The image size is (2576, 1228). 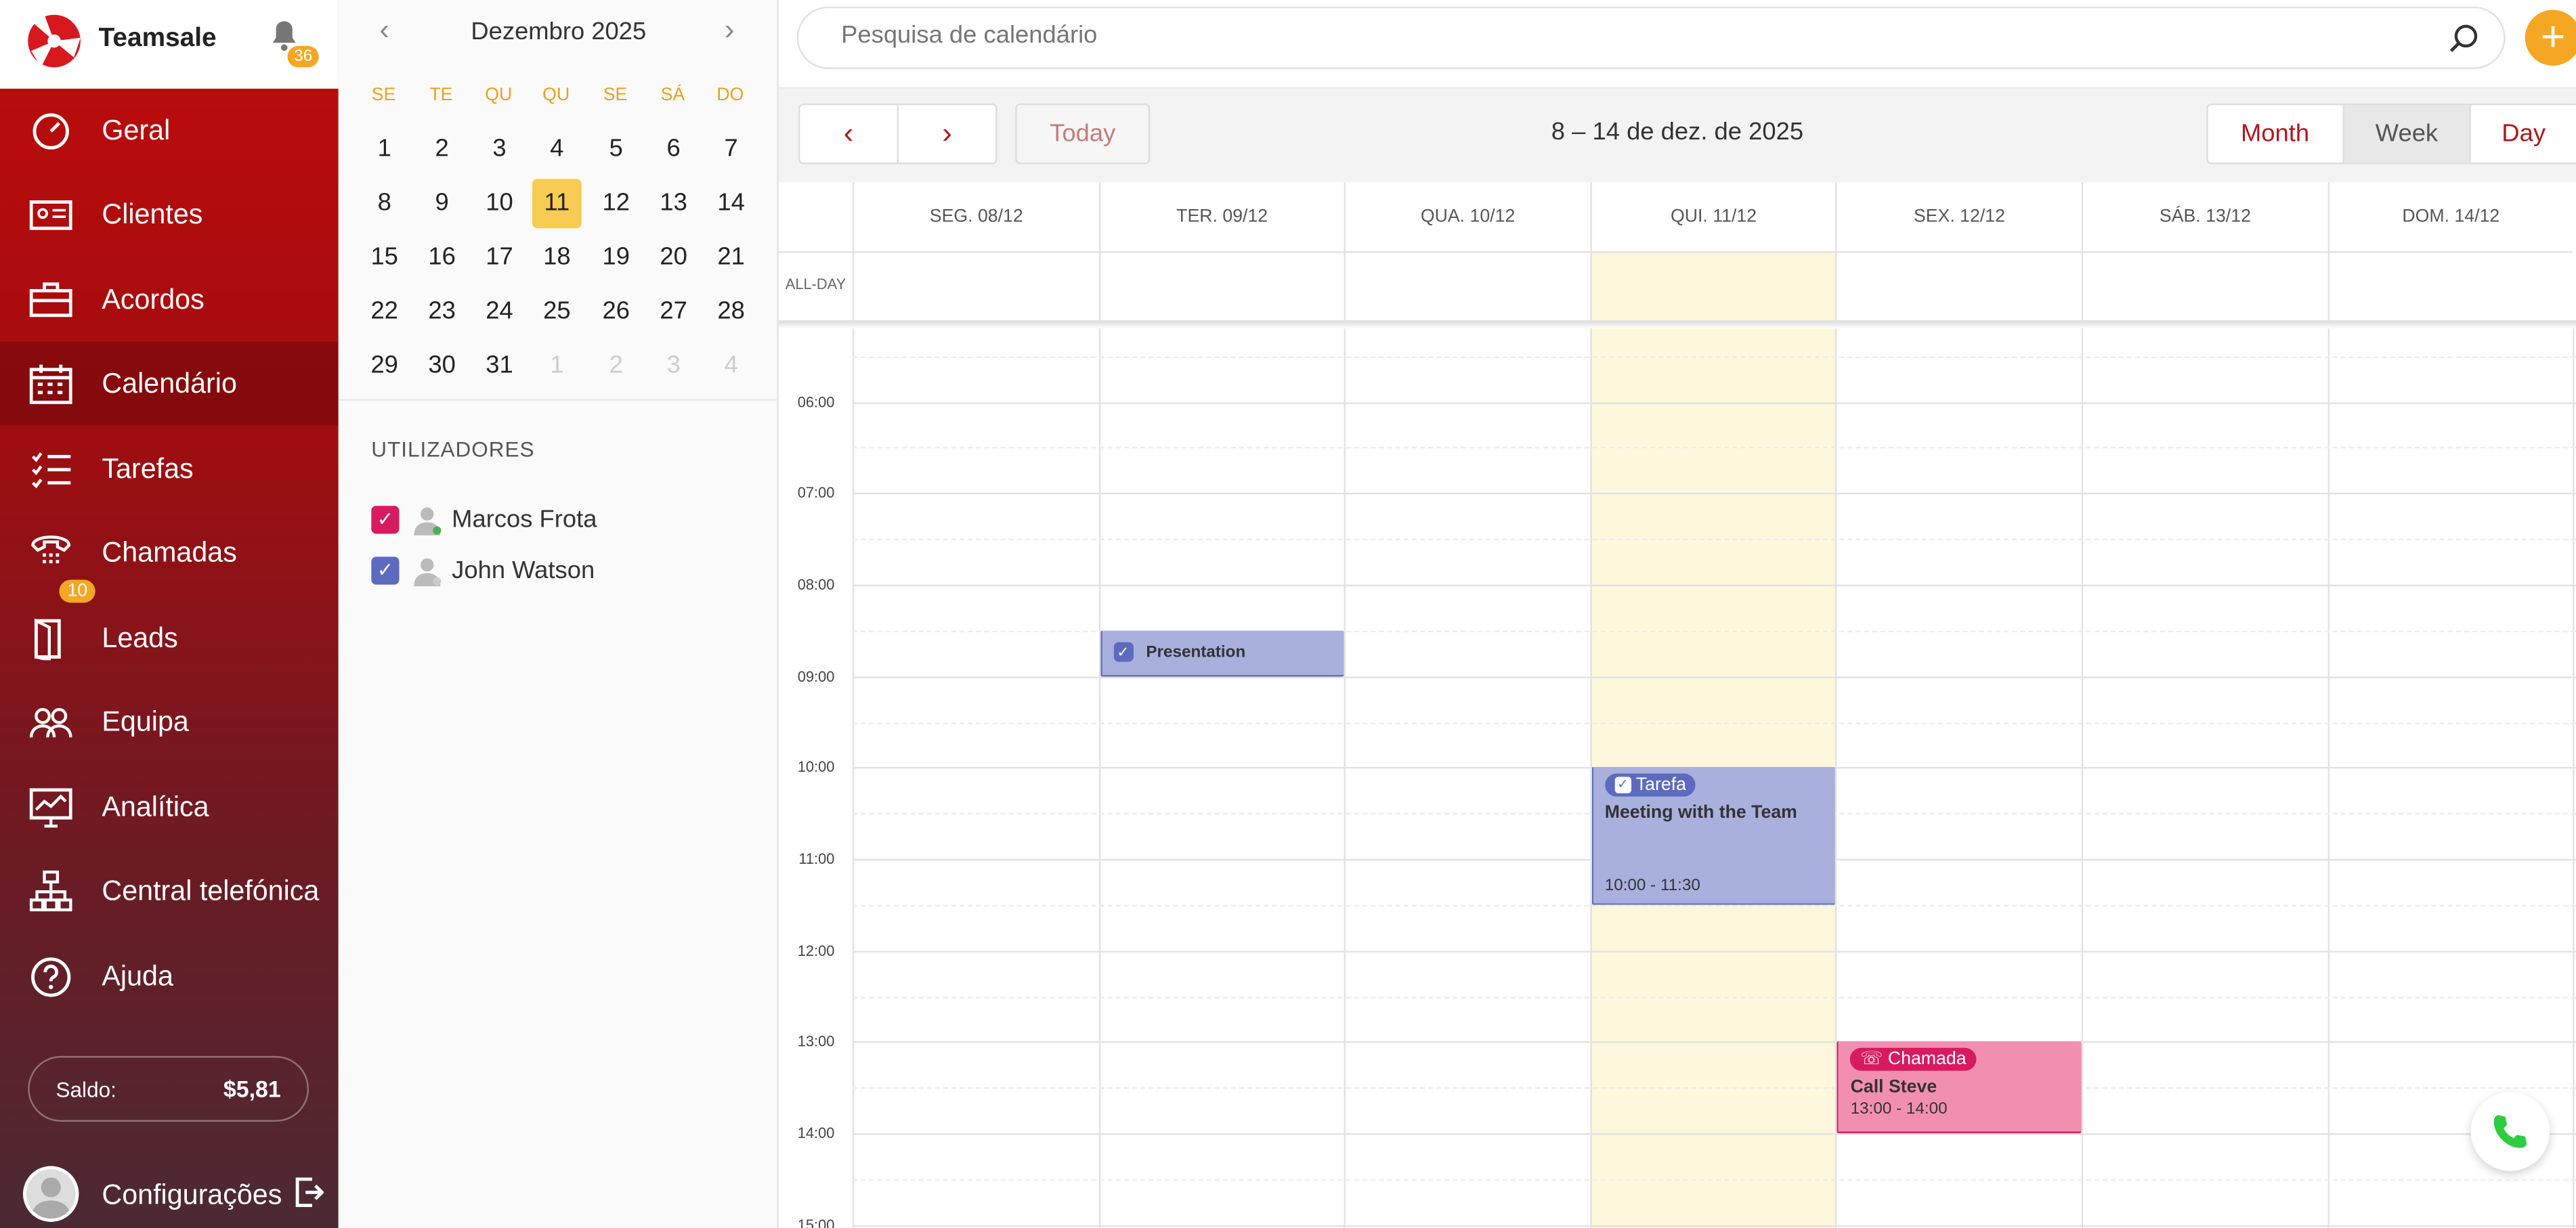 I want to click on user-filter-john: ✓ John Watson, so click(x=483, y=570).